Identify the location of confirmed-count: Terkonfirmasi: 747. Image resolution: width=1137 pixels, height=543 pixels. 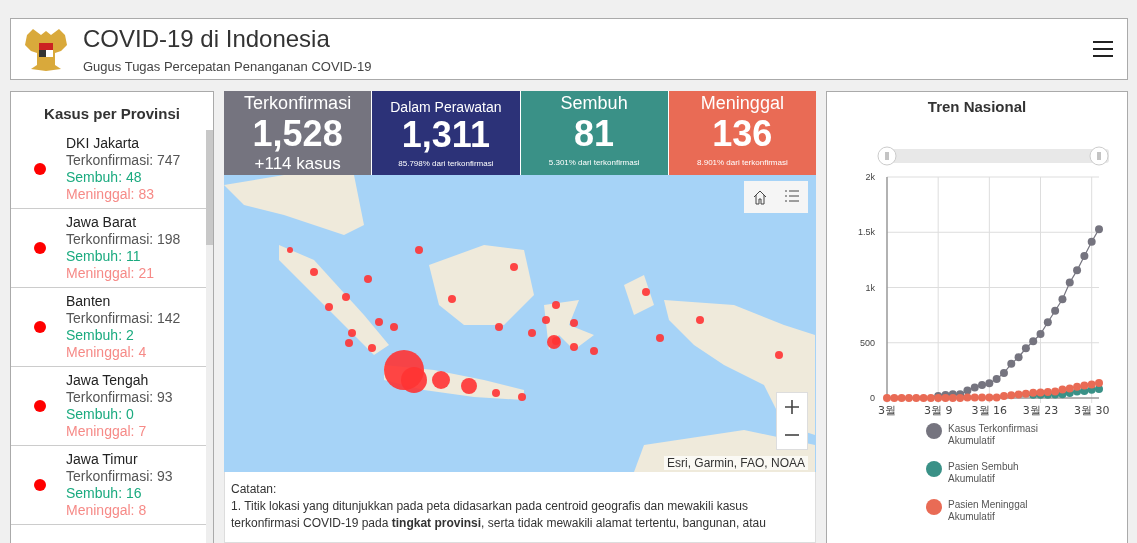
(123, 160).